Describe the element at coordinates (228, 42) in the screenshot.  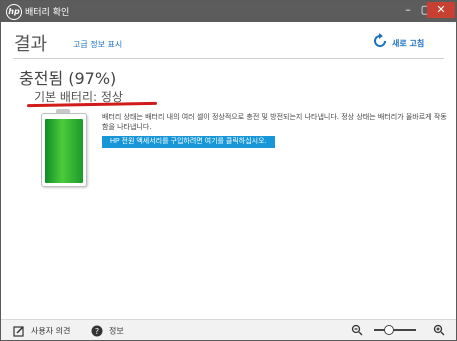
I see `header: 결과 고급 정보 표시 새로 고침` at that location.